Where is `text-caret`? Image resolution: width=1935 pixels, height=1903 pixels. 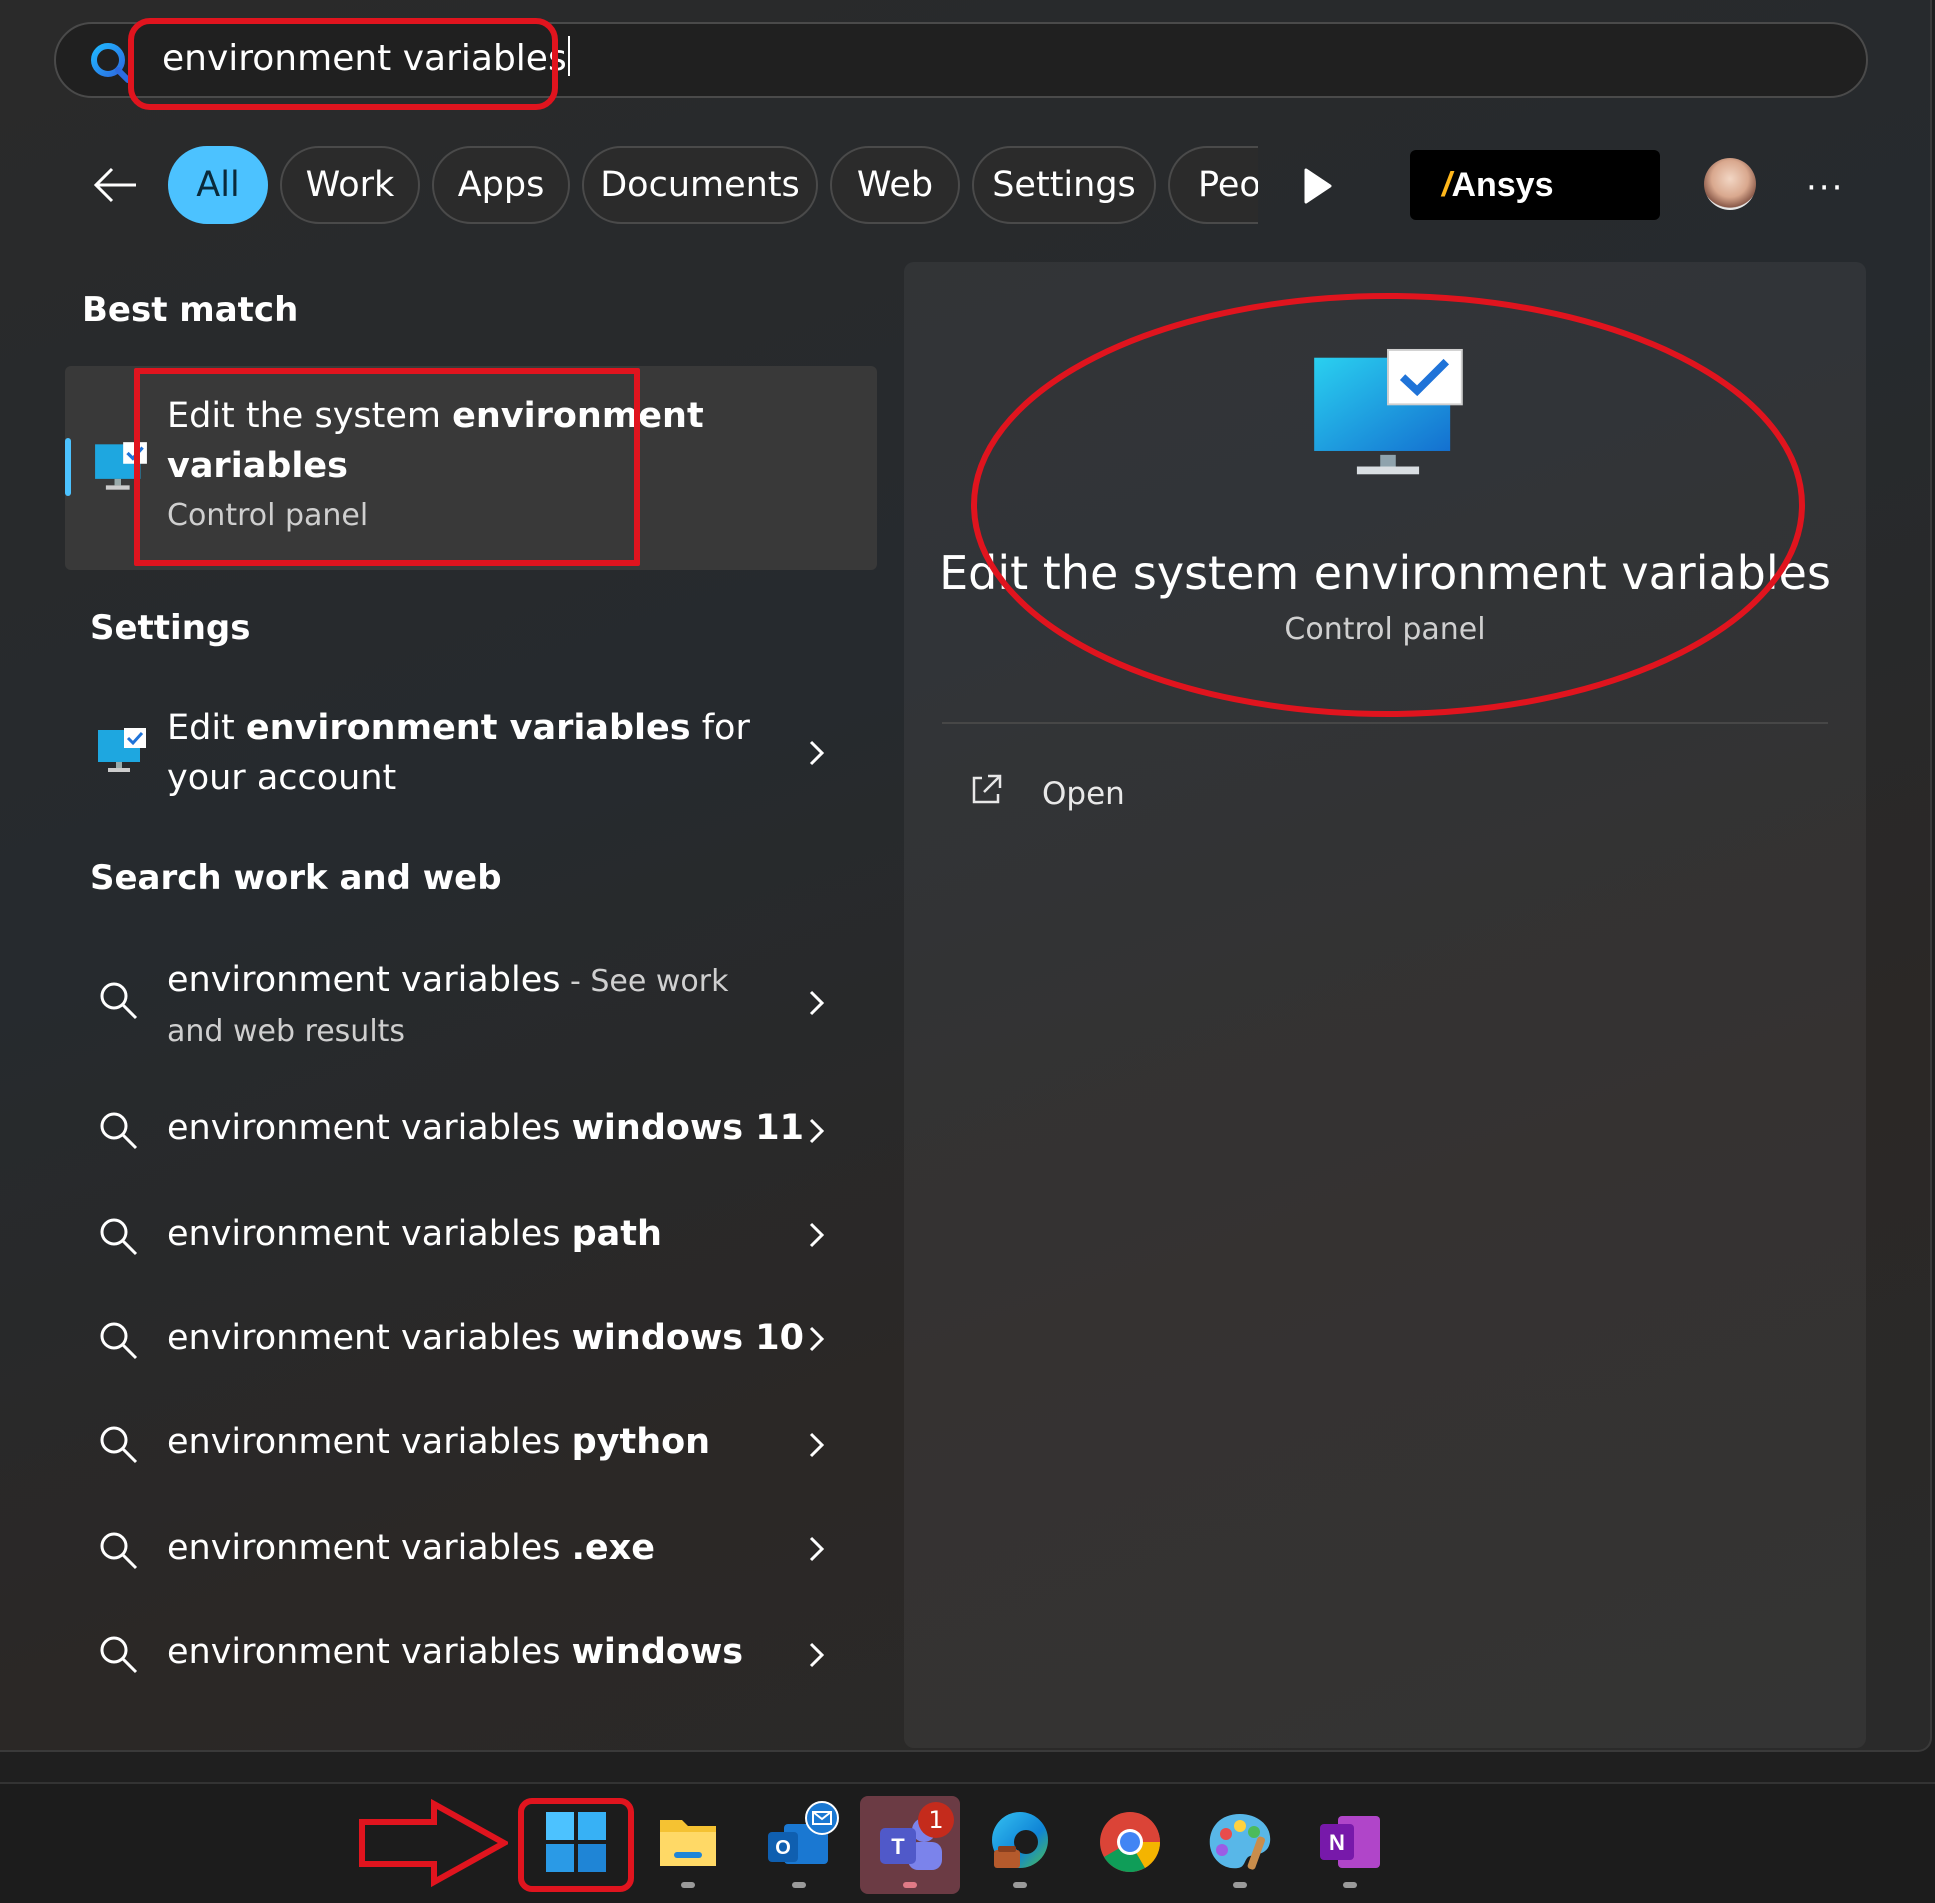
text-caret is located at coordinates (568, 56).